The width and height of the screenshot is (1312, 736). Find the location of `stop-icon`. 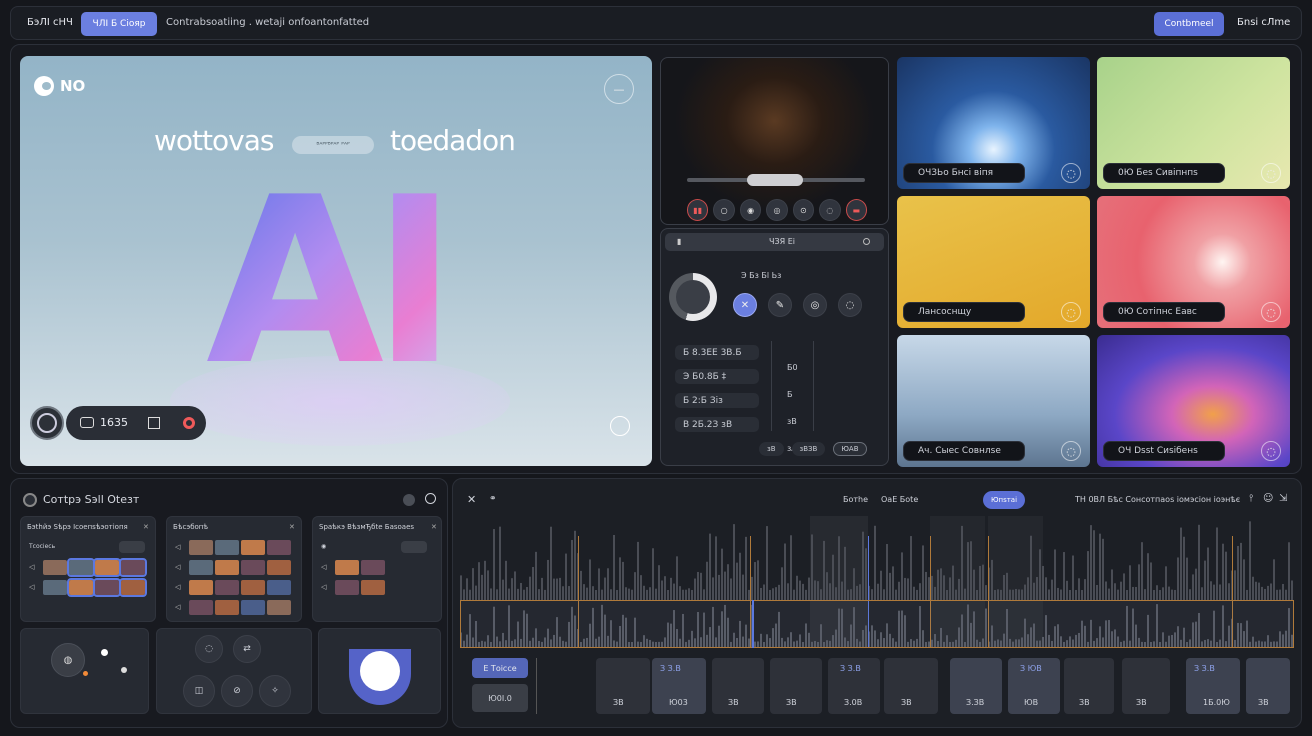

stop-icon is located at coordinates (154, 423).